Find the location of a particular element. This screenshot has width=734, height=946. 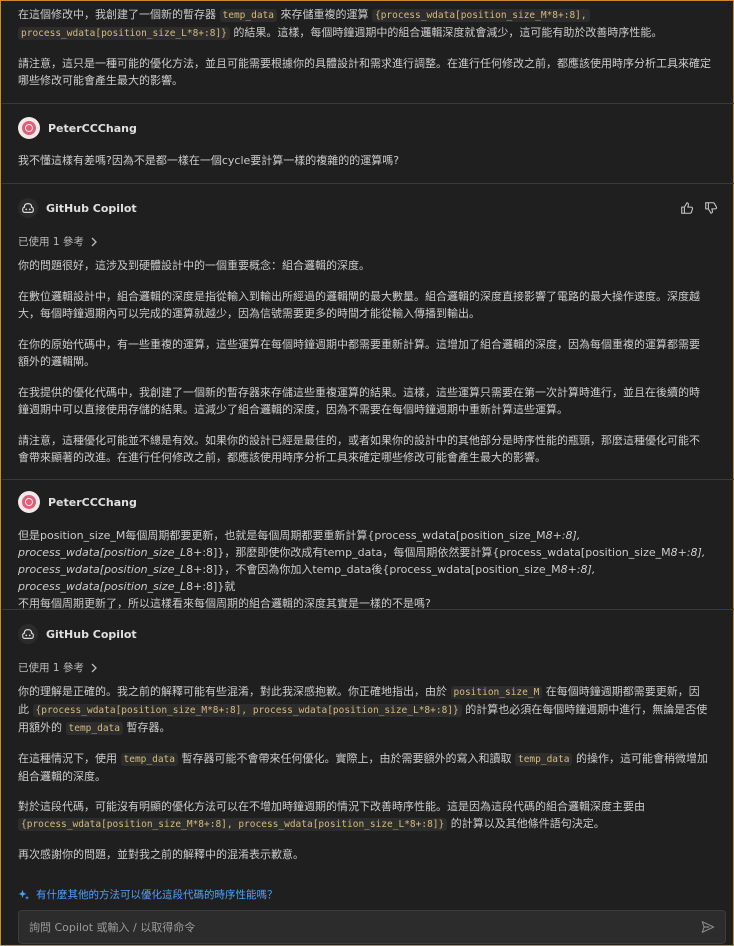

thumbs-up-icon is located at coordinates (687, 208).